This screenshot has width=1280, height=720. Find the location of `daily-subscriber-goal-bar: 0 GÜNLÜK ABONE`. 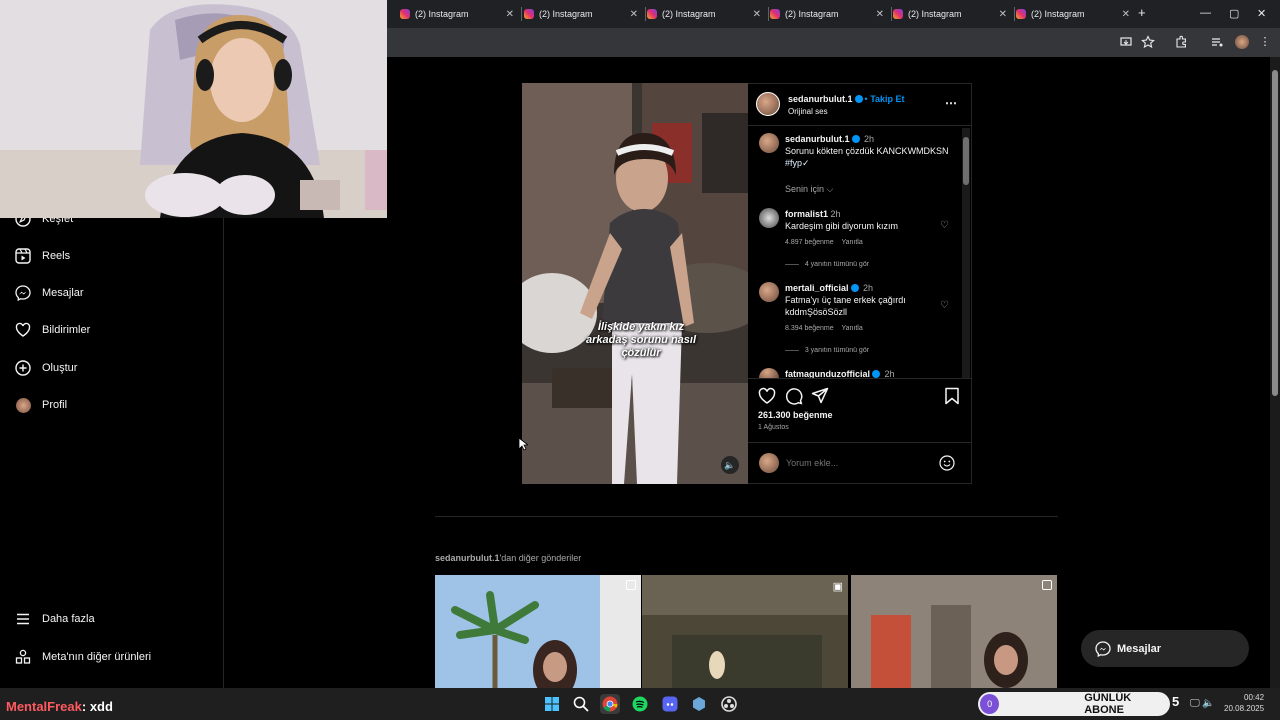

daily-subscriber-goal-bar: 0 GÜNLÜK ABONE is located at coordinates (1074, 704).